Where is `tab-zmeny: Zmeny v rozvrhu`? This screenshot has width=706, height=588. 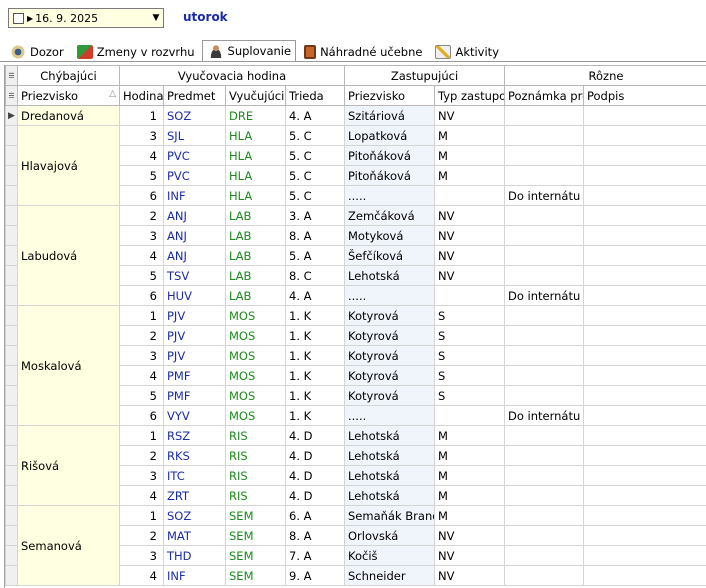 tab-zmeny: Zmeny v rozvrhu is located at coordinates (135, 52).